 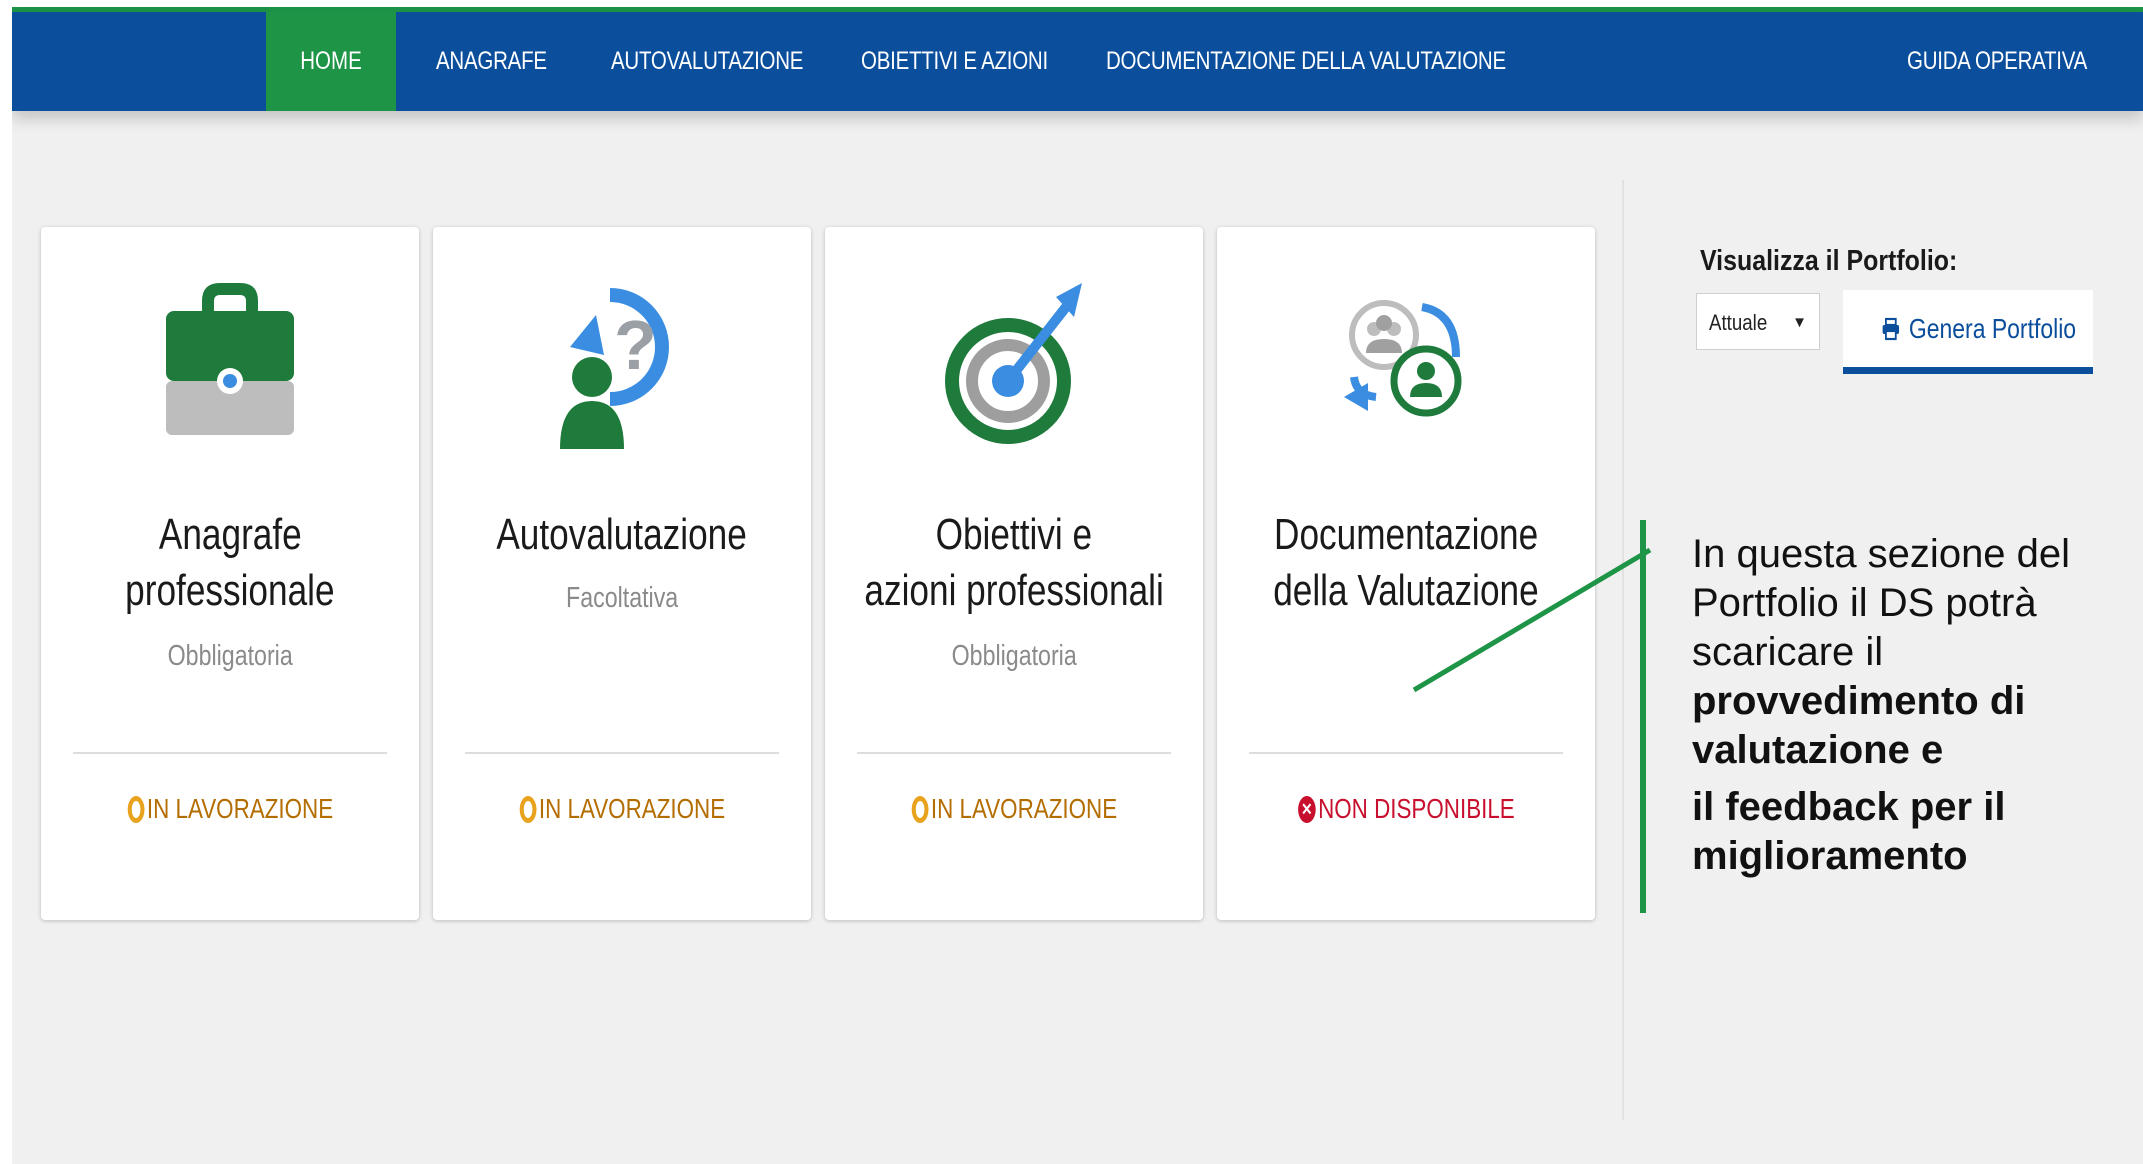 What do you see at coordinates (1643, 716) in the screenshot?
I see `annotation-bar` at bounding box center [1643, 716].